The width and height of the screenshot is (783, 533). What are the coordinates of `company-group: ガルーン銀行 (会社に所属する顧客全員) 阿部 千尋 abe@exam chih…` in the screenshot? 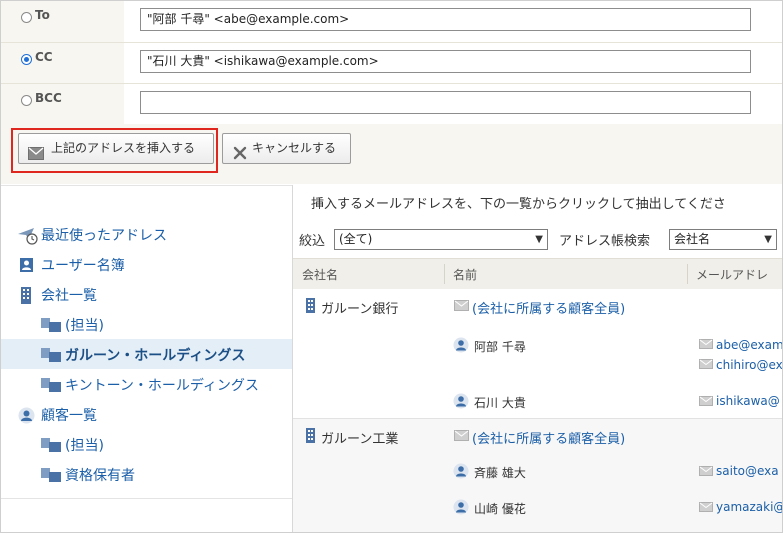 It's located at (537, 353).